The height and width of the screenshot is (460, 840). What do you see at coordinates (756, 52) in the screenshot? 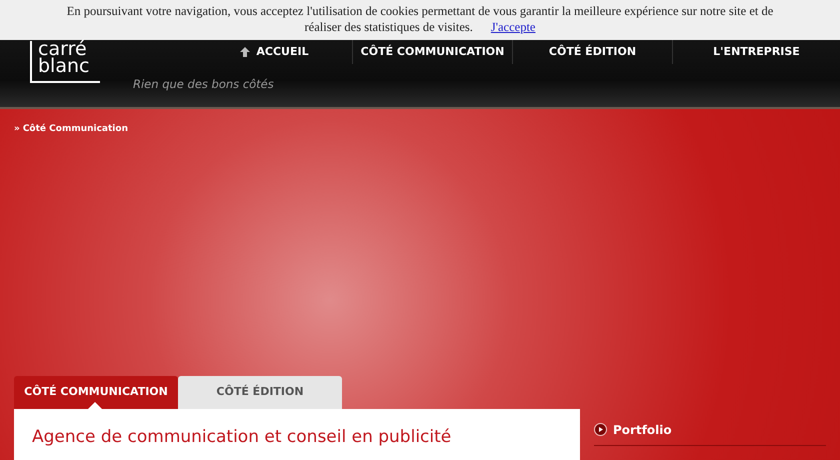
I see `nav-link: L'ENTREPRISE` at bounding box center [756, 52].